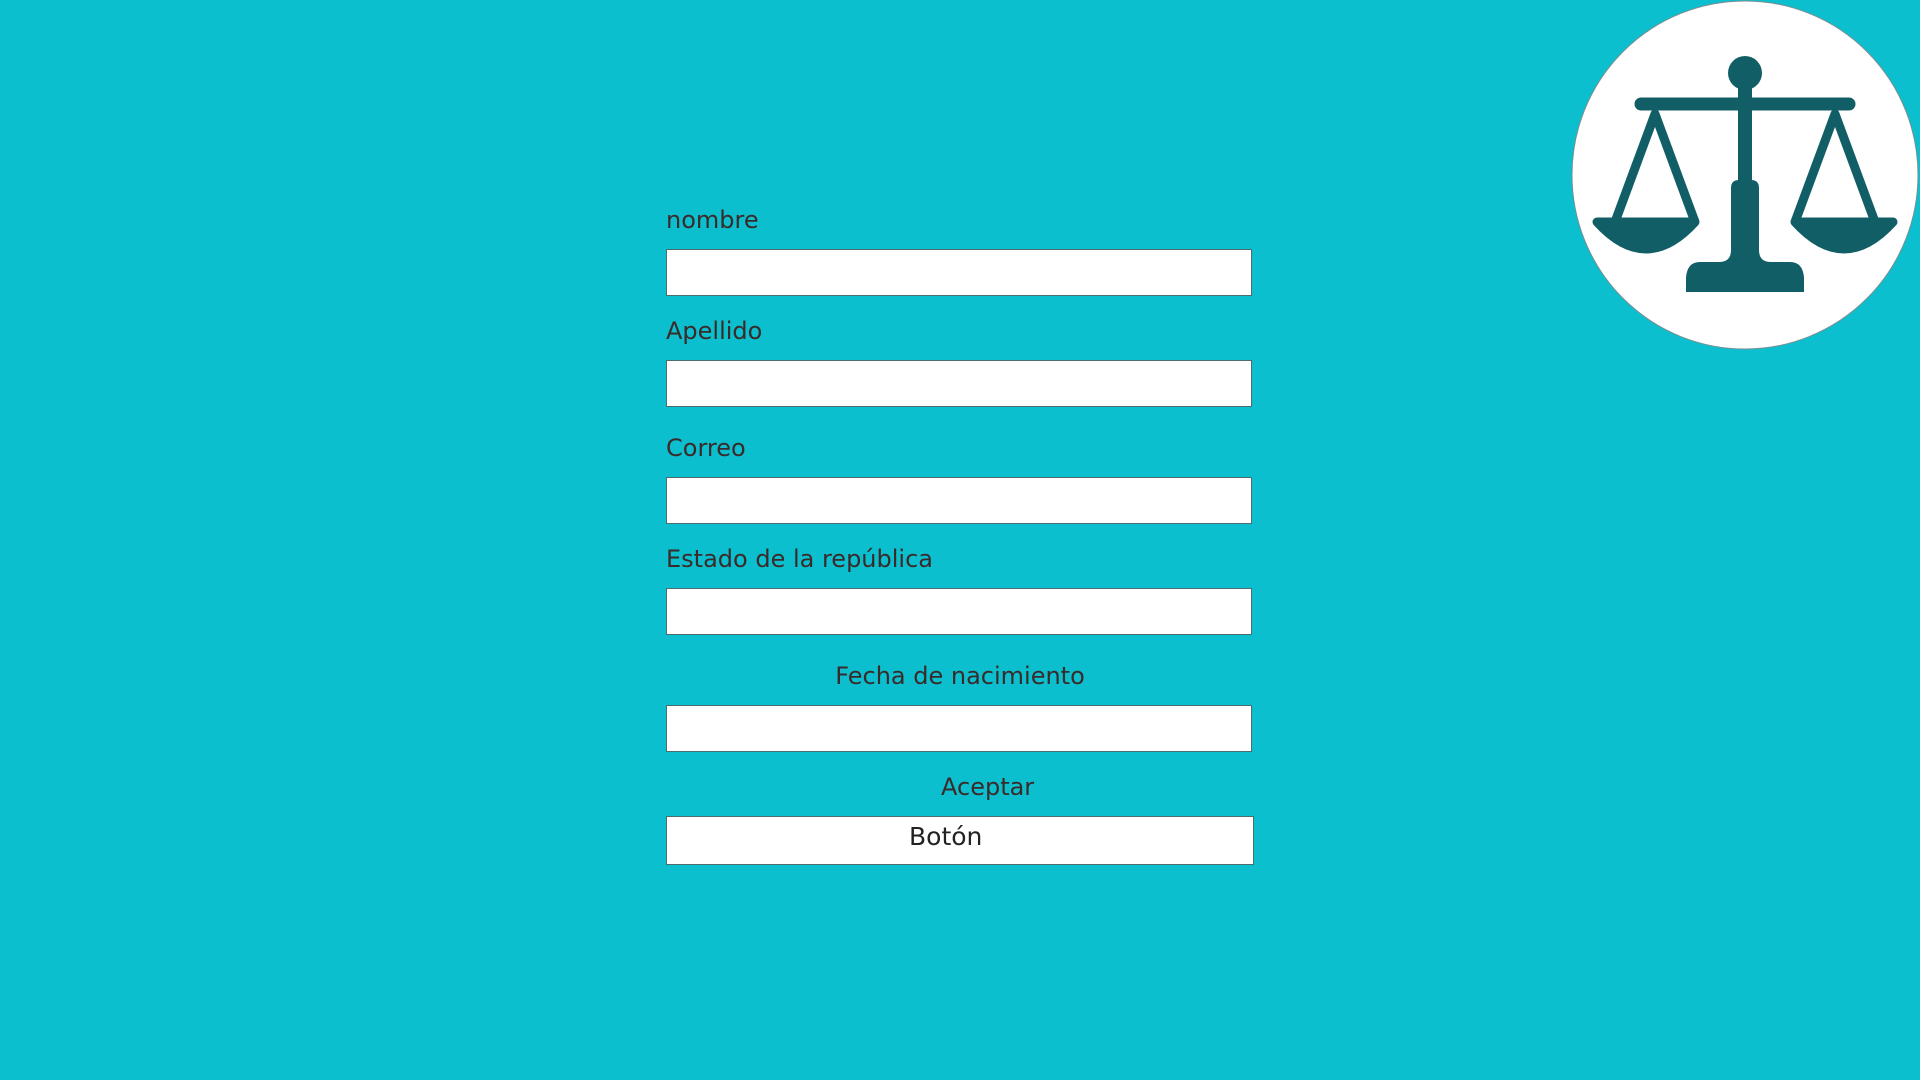 Image resolution: width=1920 pixels, height=1080 pixels. Describe the element at coordinates (959, 272) in the screenshot. I see `nombre-input` at that location.